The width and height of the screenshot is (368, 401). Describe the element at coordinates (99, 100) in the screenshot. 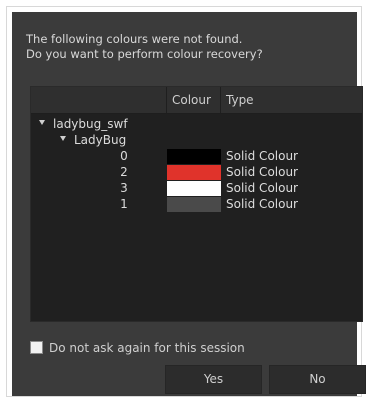

I see `column-header-name` at that location.